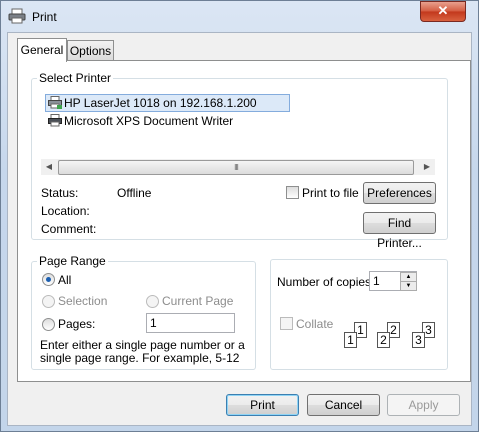 Image resolution: width=479 pixels, height=432 pixels. I want to click on status-value: Offline, so click(134, 193).